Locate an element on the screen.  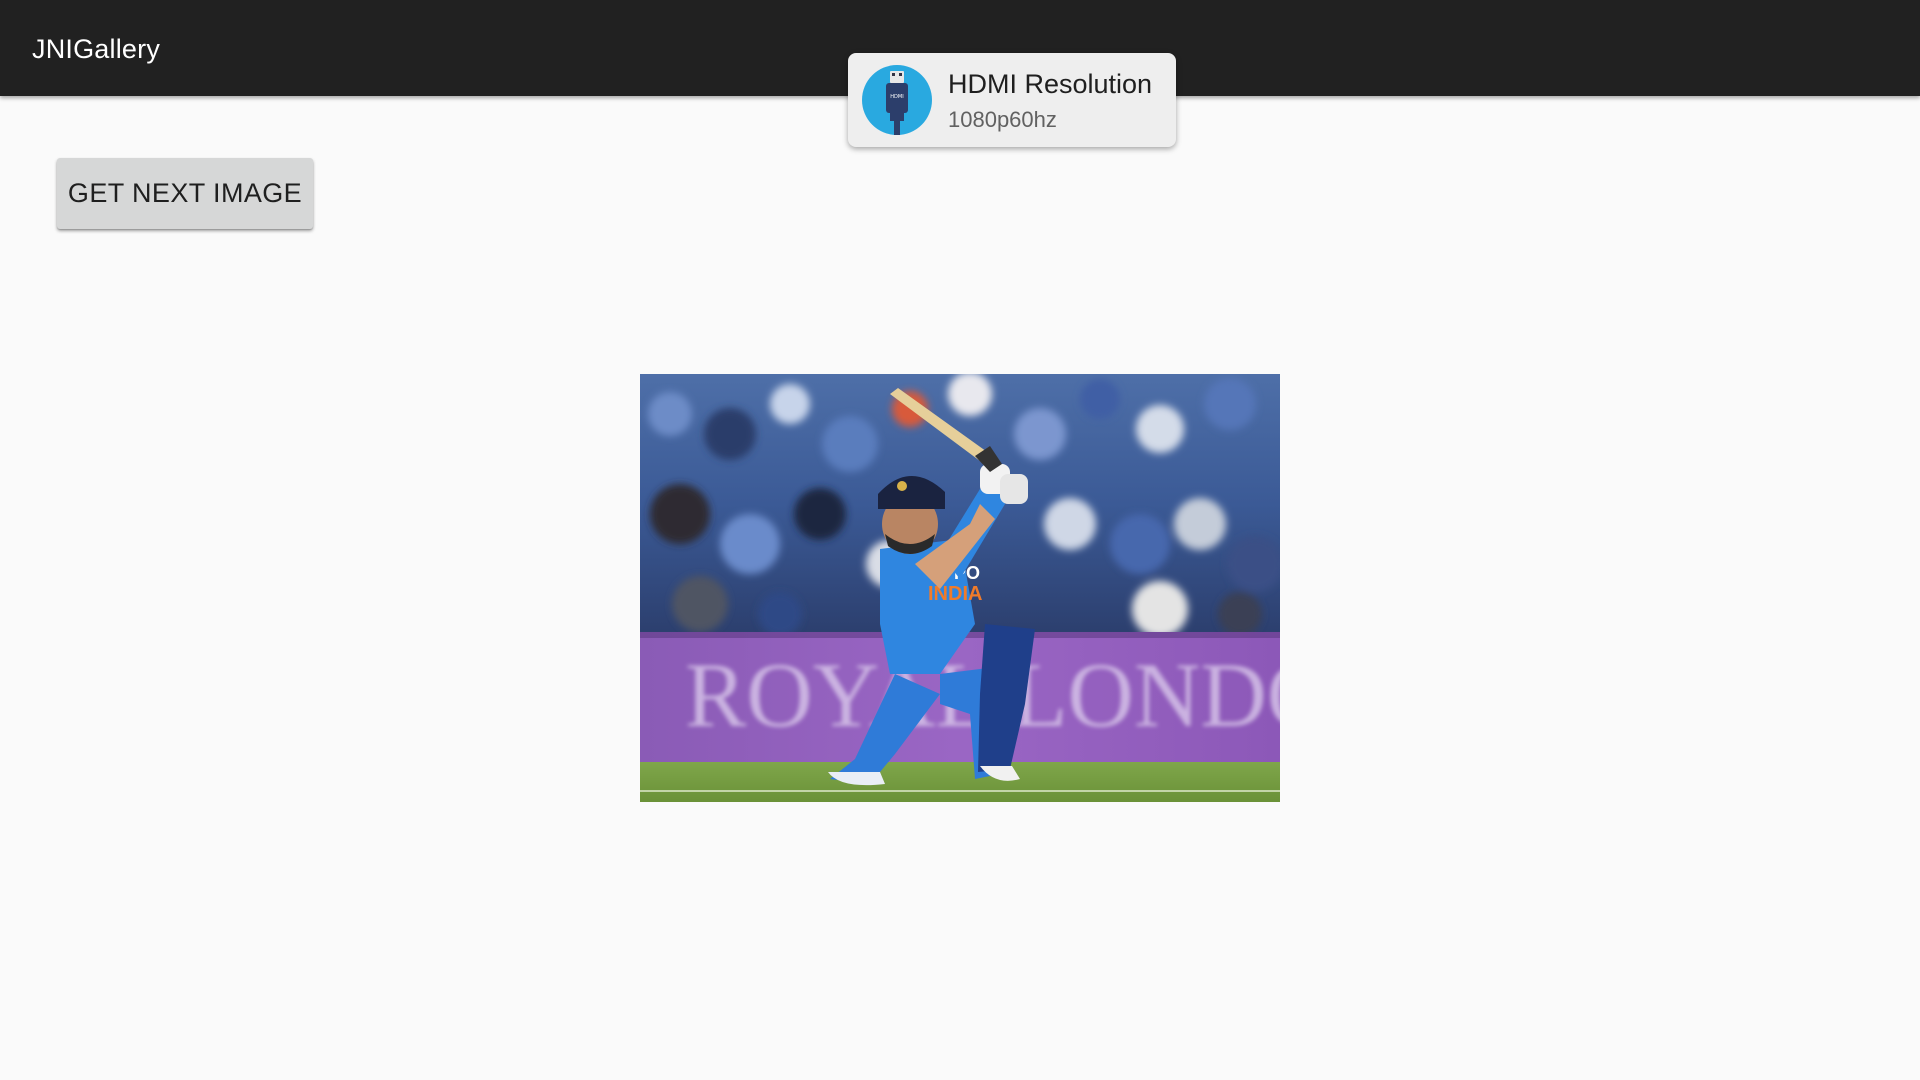
hdmi-icon: HDMI is located at coordinates (897, 100).